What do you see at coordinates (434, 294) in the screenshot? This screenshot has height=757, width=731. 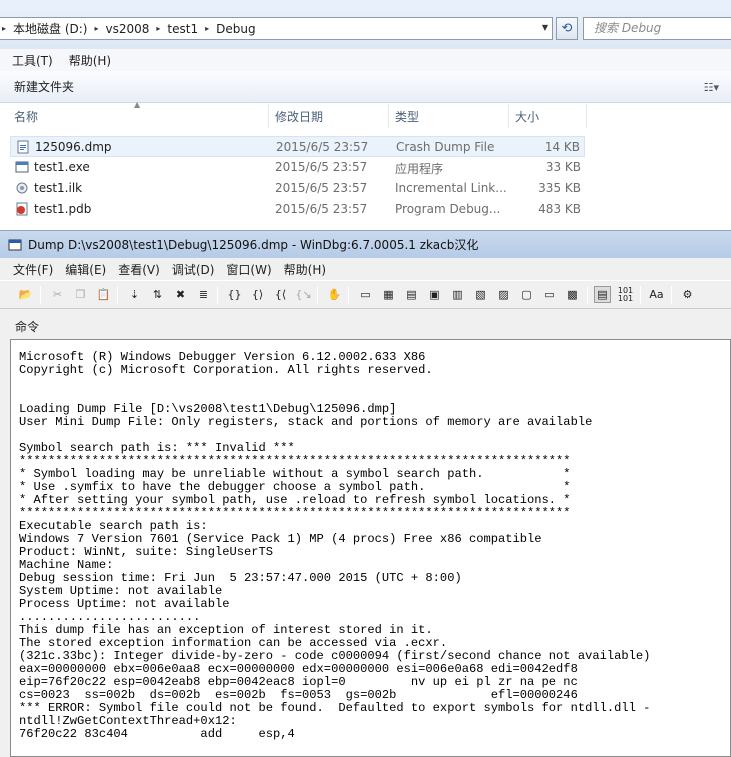 I see `registers-window-icon: ▣` at bounding box center [434, 294].